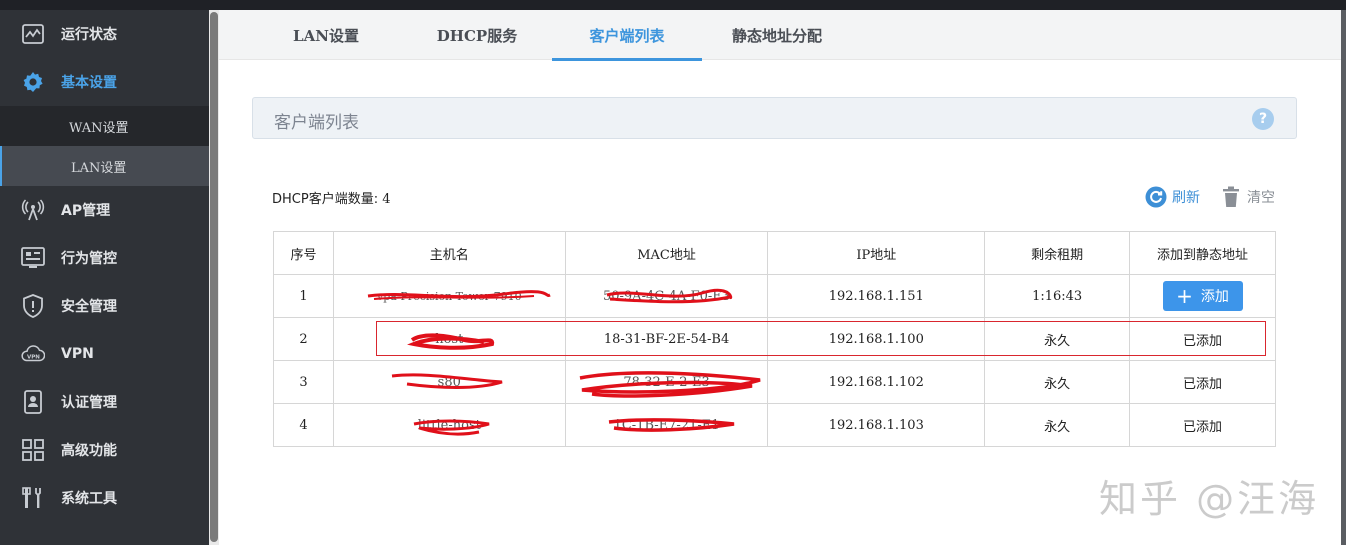 The height and width of the screenshot is (545, 1346). Describe the element at coordinates (627, 35) in the screenshot. I see `tab-client-list: 客户端列表` at that location.